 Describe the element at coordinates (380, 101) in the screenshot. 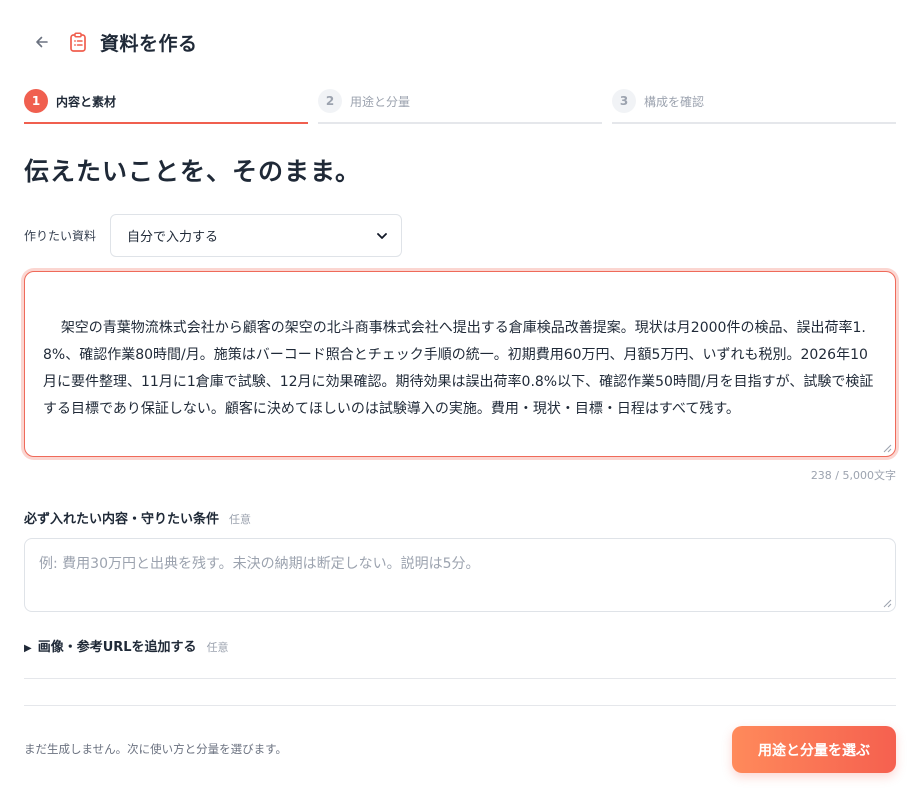

I see `step-label: 用途と分量` at that location.